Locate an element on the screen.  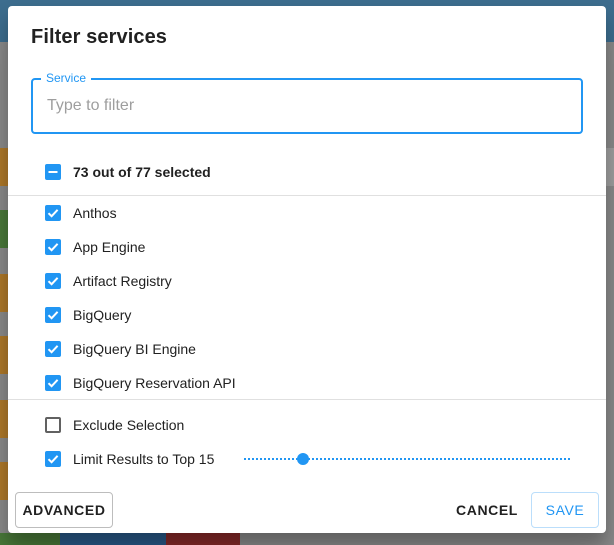
select-all-row: 73 out of 77 selected is located at coordinates (128, 172).